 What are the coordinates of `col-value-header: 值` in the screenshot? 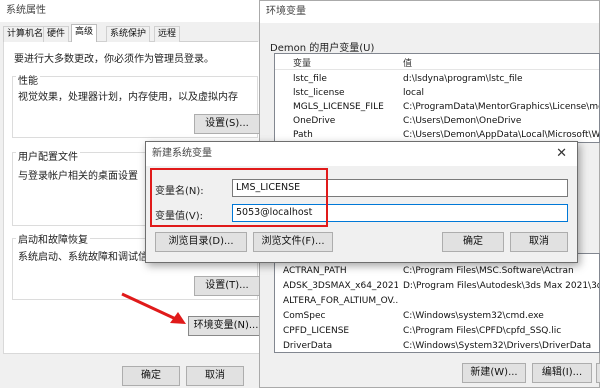 It's located at (407, 62).